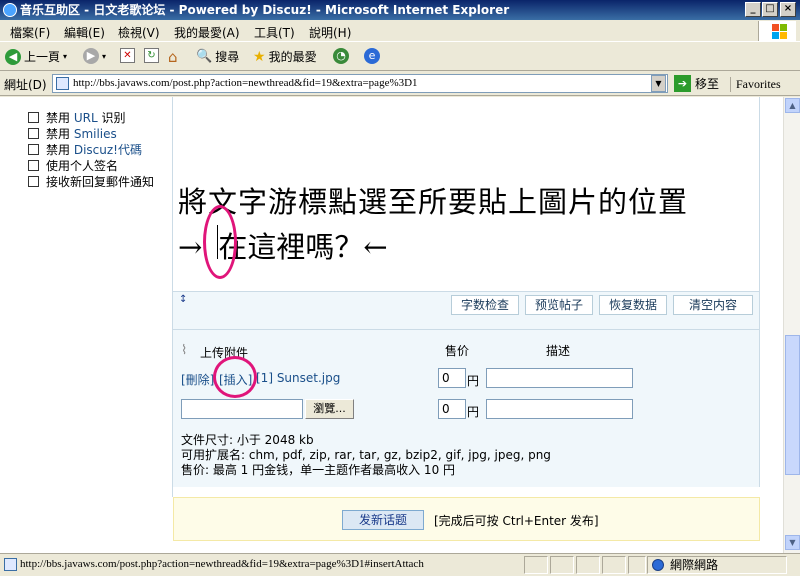 The width and height of the screenshot is (800, 576). What do you see at coordinates (753, 9) in the screenshot?
I see `minimize-button: _` at bounding box center [753, 9].